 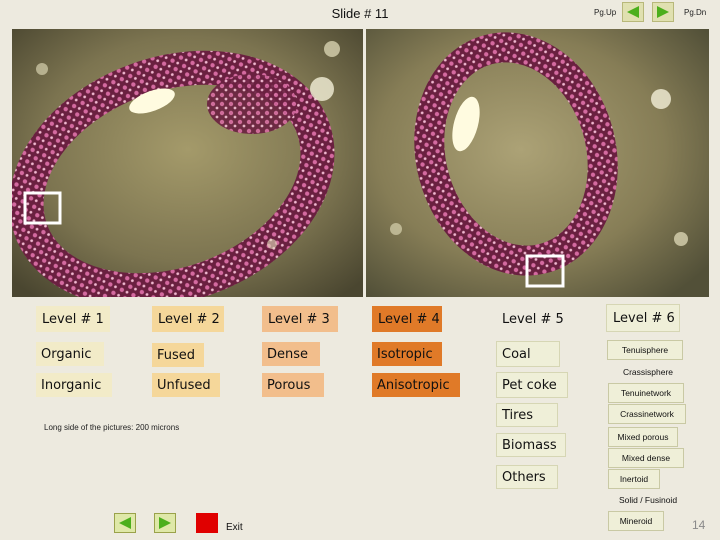 I want to click on option-isotropic: Isotropic, so click(x=407, y=354).